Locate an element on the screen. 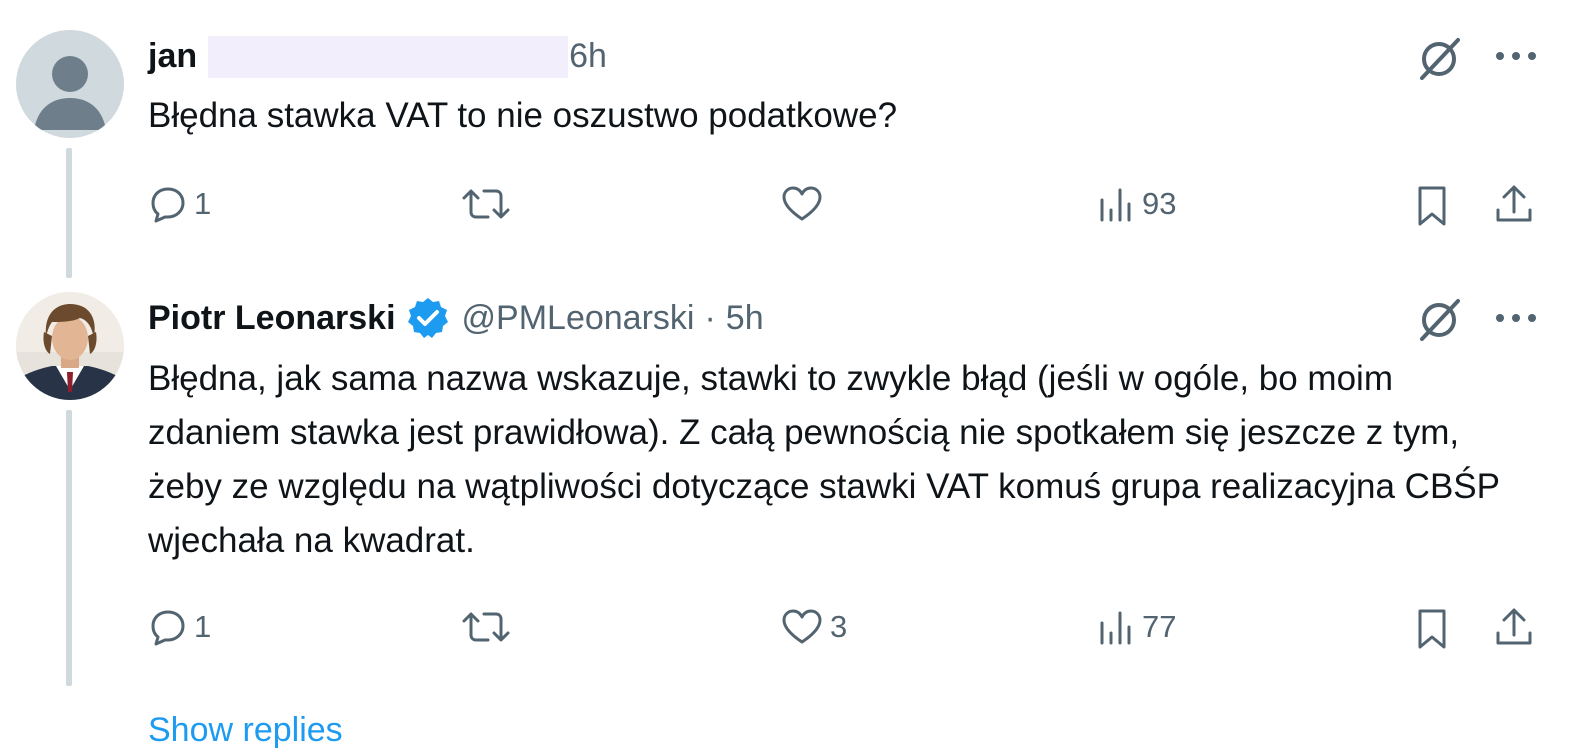 This screenshot has height=750, width=1582. views-button: 77 is located at coordinates (1136, 627).